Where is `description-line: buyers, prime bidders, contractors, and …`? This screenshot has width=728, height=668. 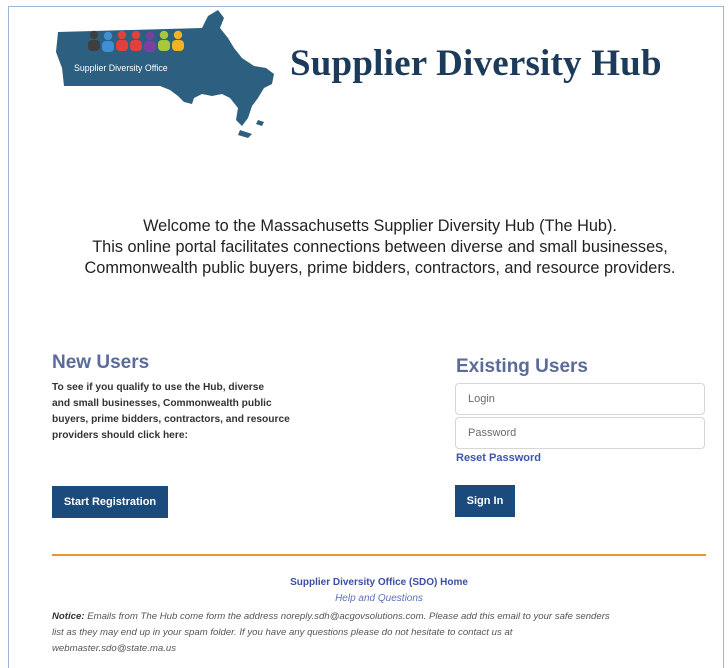 description-line: buyers, prime bidders, contractors, and … is located at coordinates (171, 419).